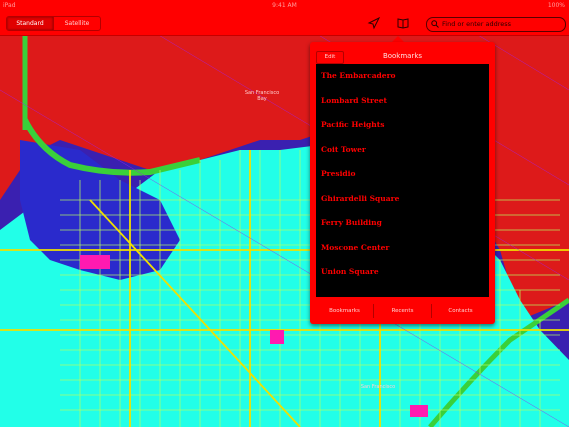  What do you see at coordinates (374, 23) in the screenshot?
I see `location-arrow-icon` at bounding box center [374, 23].